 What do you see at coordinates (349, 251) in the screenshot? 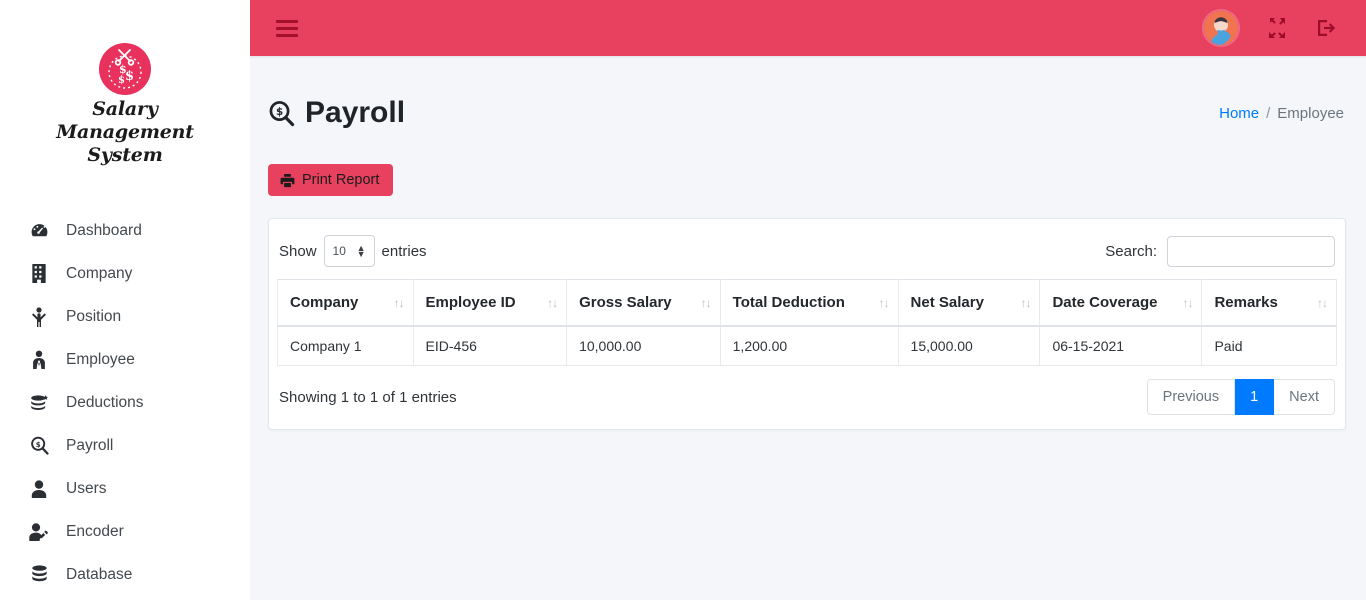
I see `page-length-select: 10 ▲ ▼` at bounding box center [349, 251].